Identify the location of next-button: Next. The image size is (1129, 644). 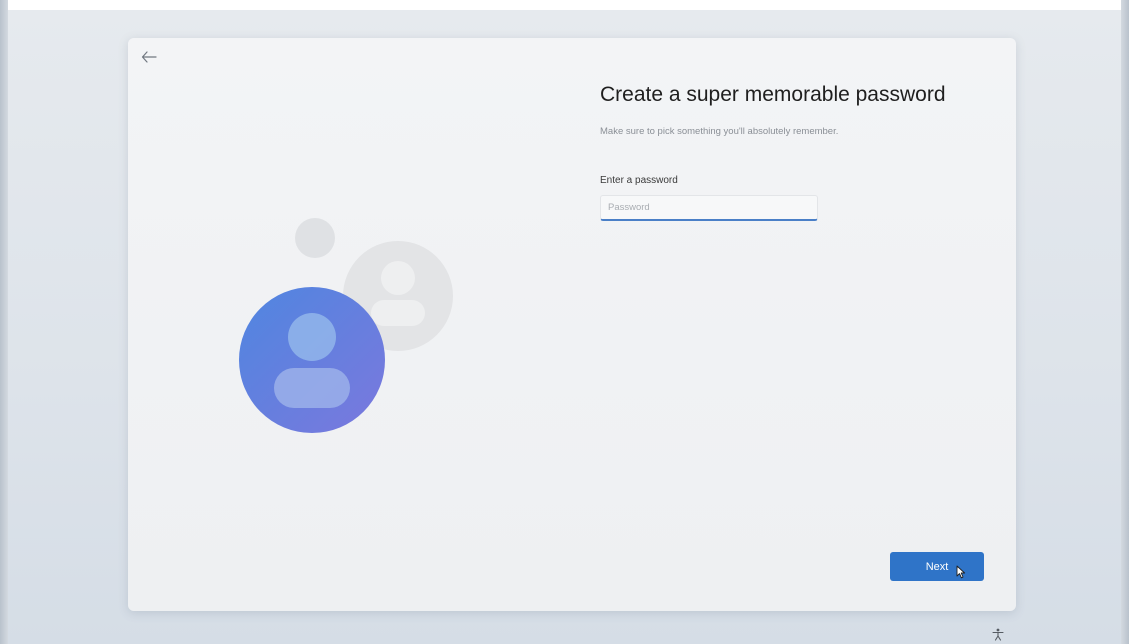
(937, 566).